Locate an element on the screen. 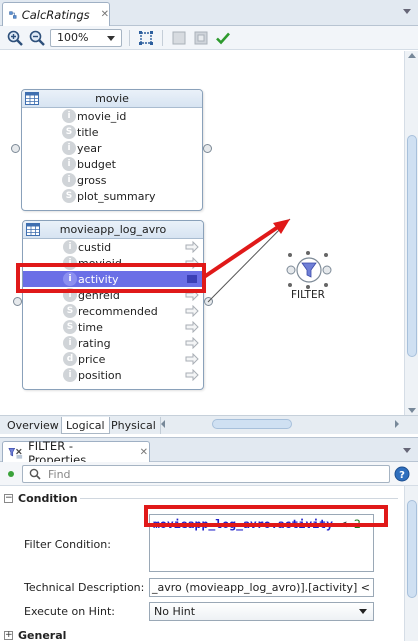 Image resolution: width=418 pixels, height=641 pixels. search-icon is located at coordinates (35, 474).